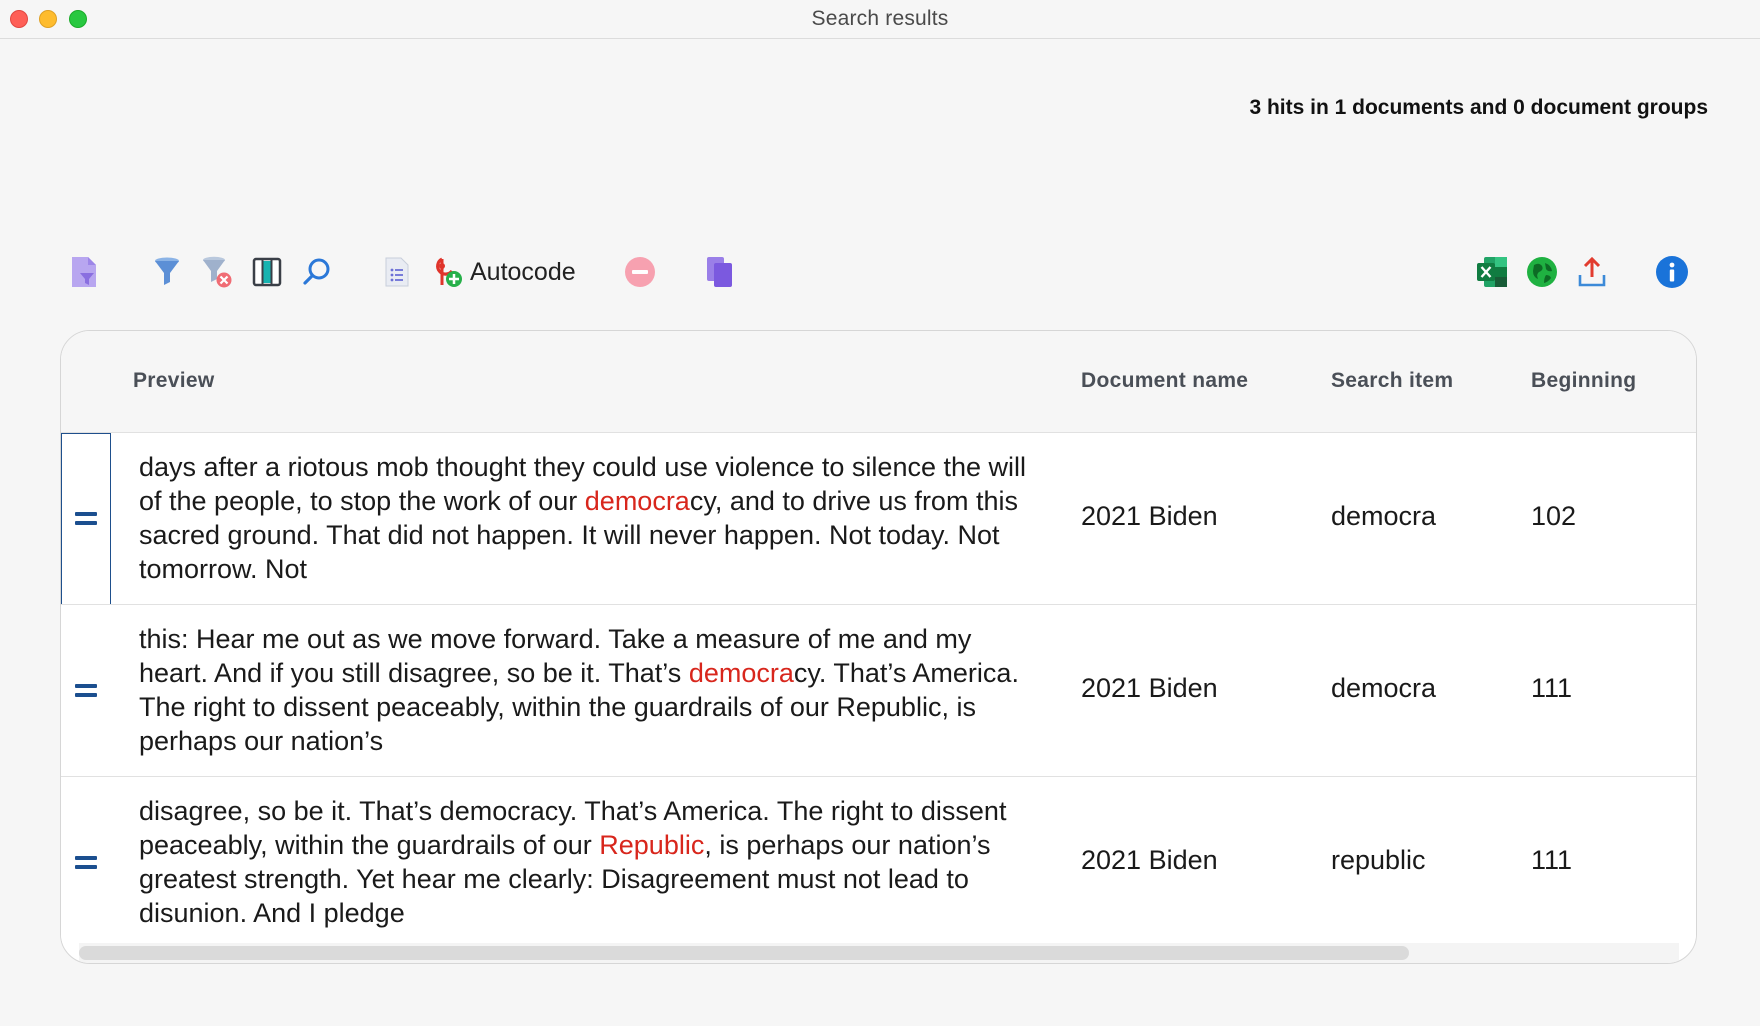  I want to click on export-button, so click(1592, 272).